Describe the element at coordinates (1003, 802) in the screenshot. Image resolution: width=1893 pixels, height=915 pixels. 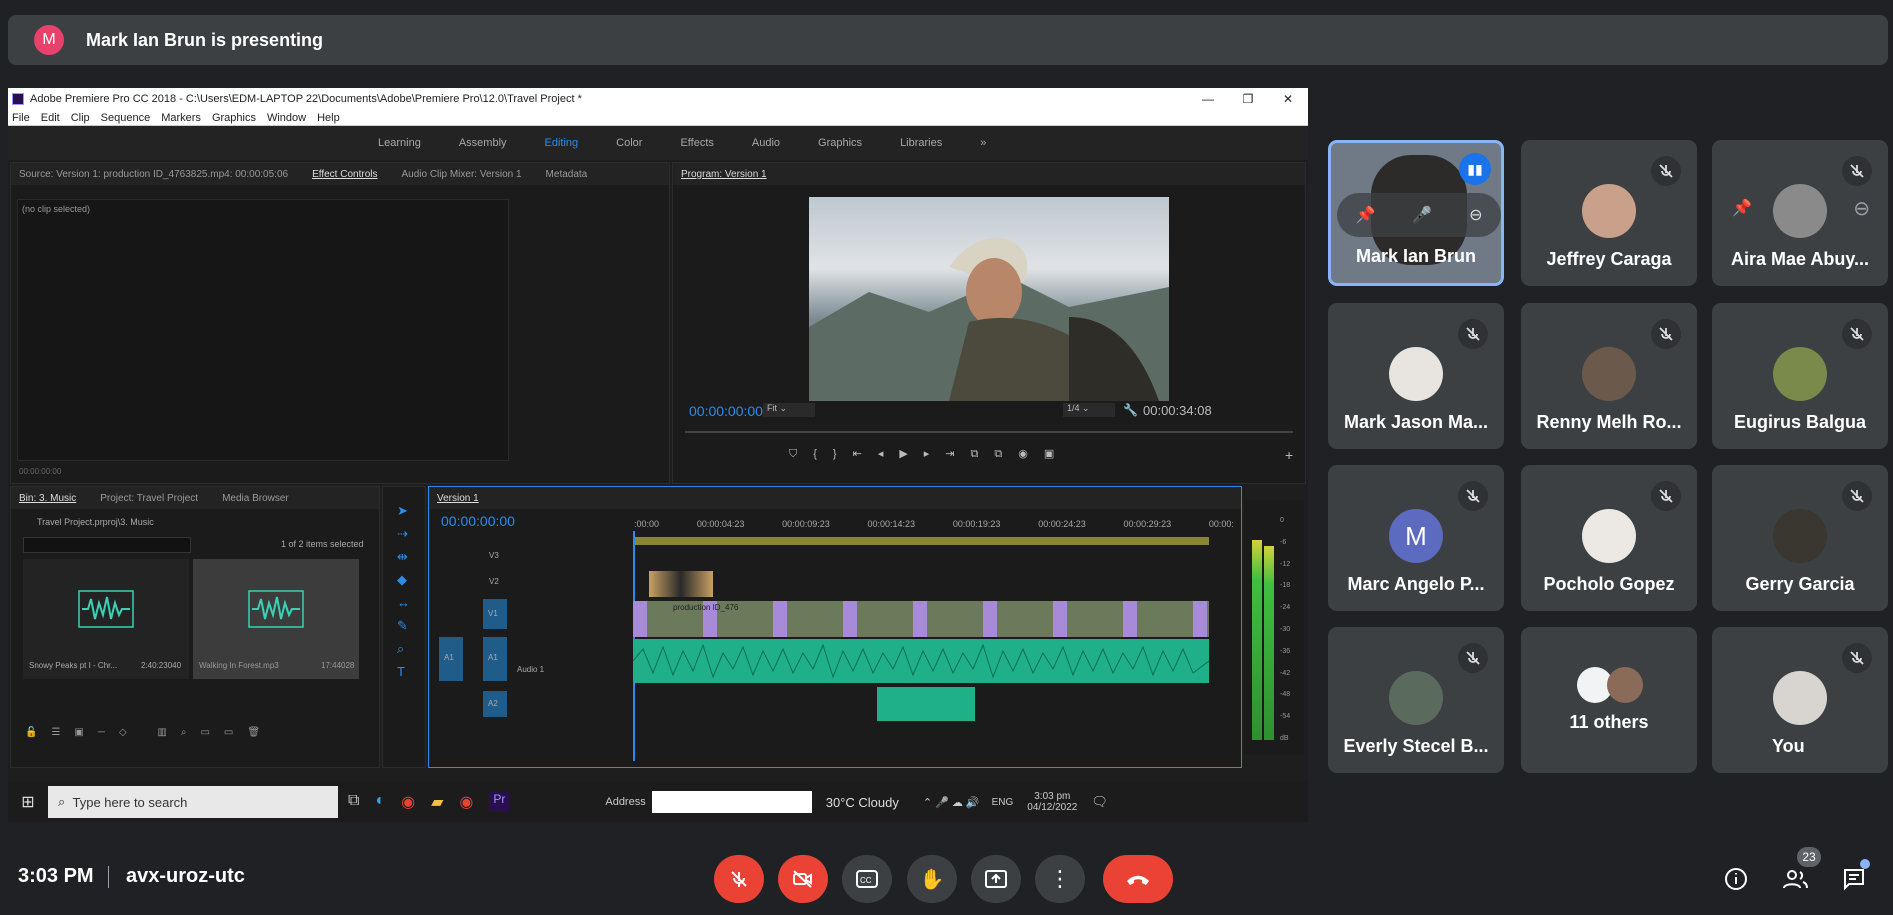
I see `language: ENG` at that location.